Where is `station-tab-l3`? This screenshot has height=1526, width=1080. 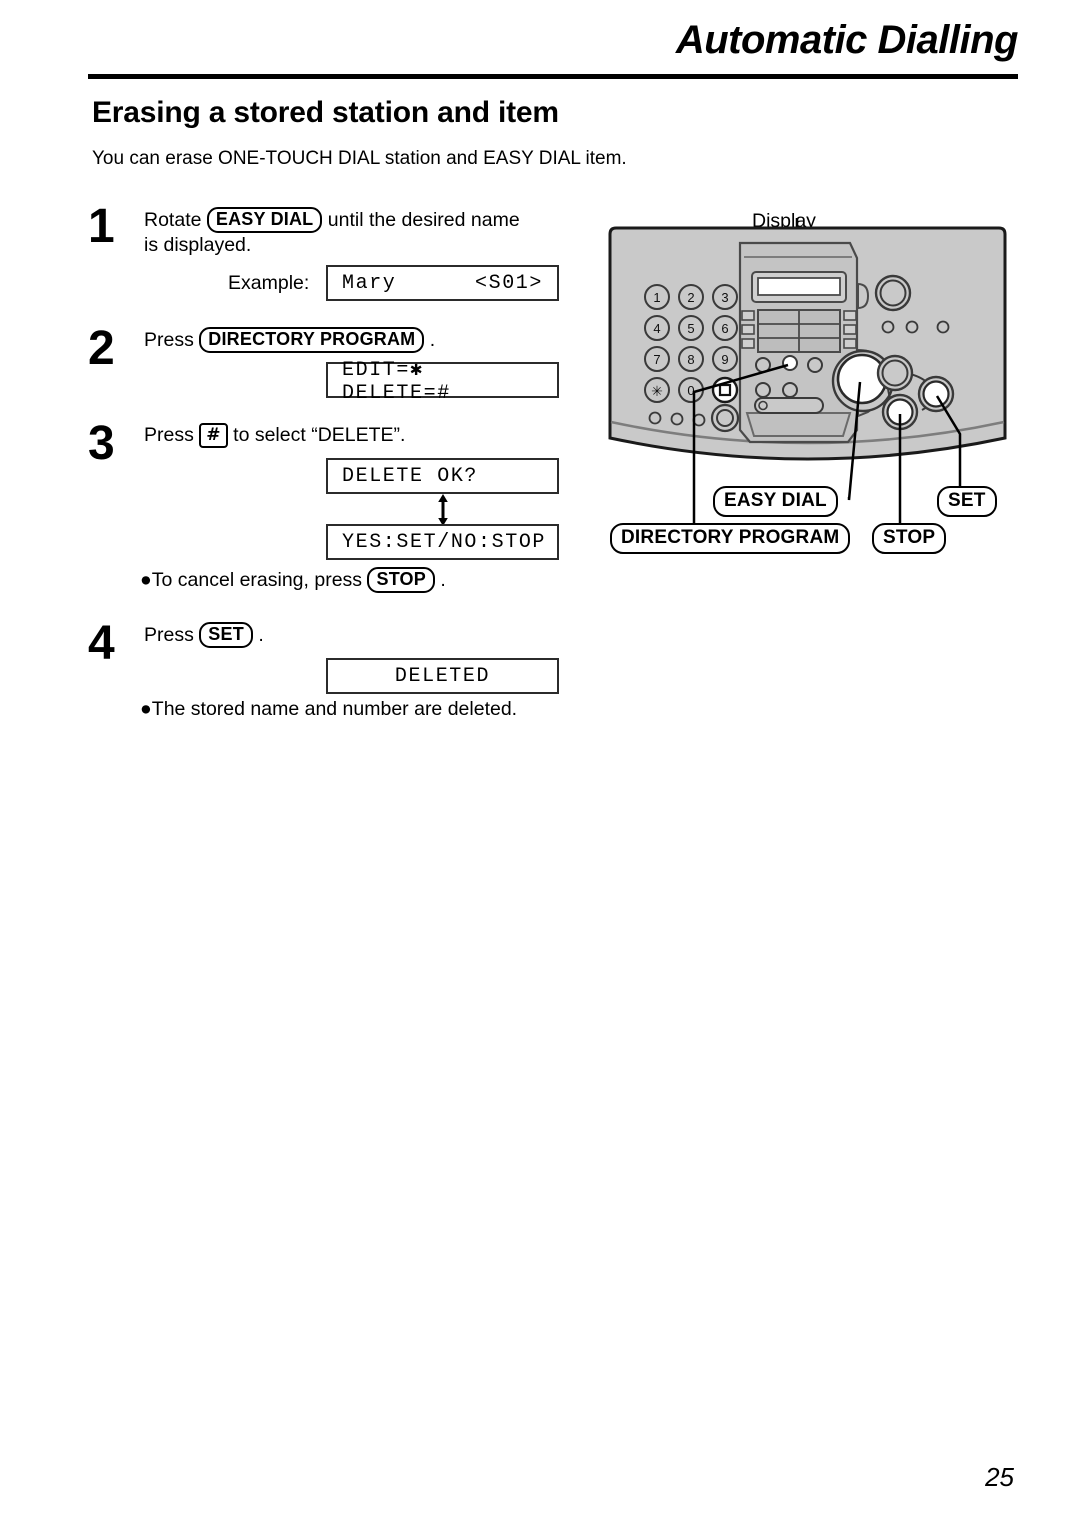
station-tab-l3 is located at coordinates (748, 343).